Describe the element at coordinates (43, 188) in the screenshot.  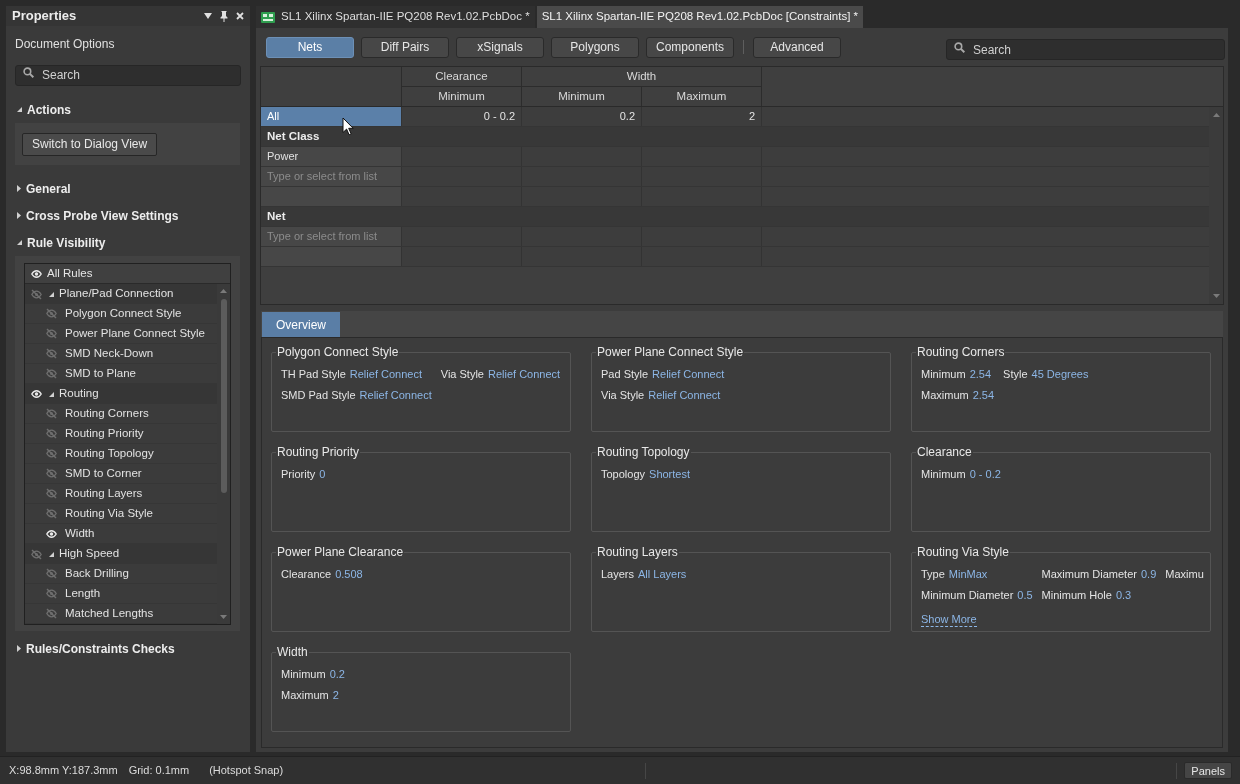
I see `section-header: General` at that location.